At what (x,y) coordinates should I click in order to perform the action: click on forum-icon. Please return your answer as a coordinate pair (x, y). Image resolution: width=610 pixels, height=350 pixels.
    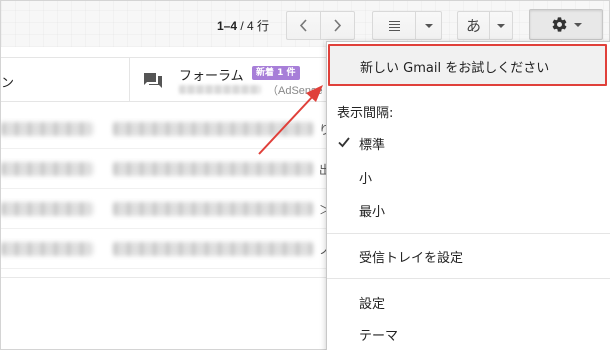
    Looking at the image, I should click on (153, 80).